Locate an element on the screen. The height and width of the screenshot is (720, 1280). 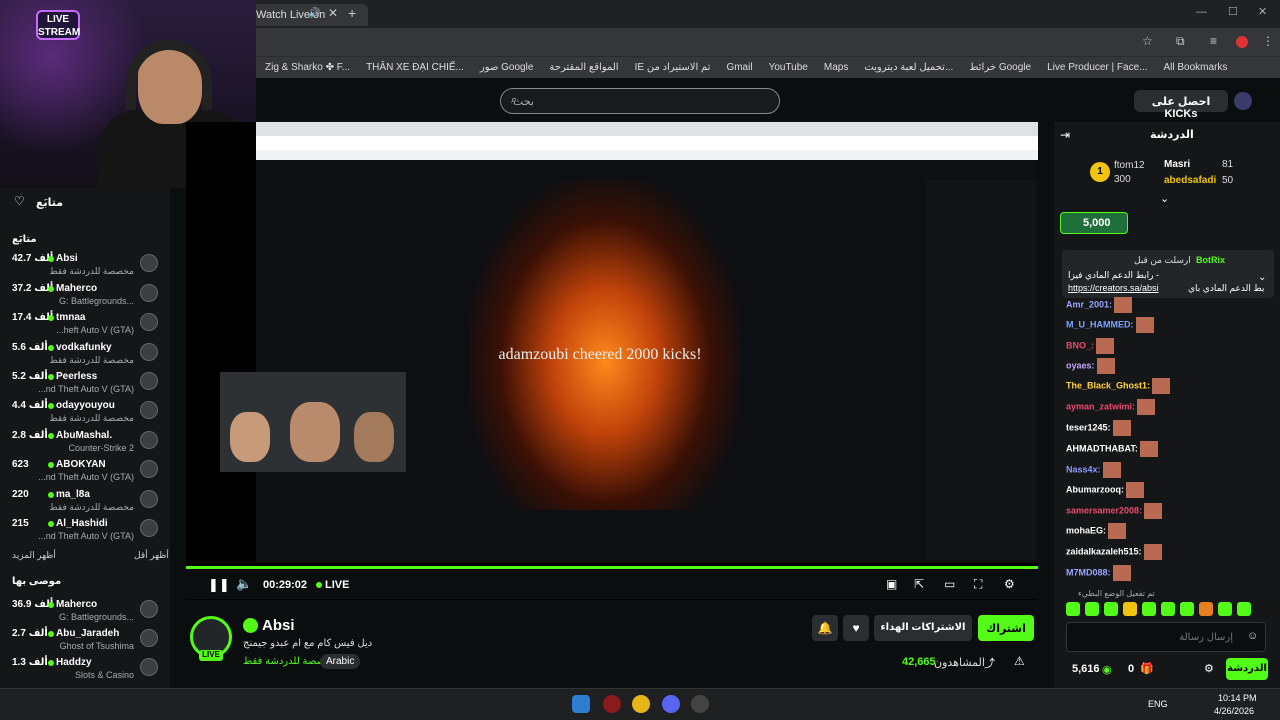
app-icon is located at coordinates (612, 704).